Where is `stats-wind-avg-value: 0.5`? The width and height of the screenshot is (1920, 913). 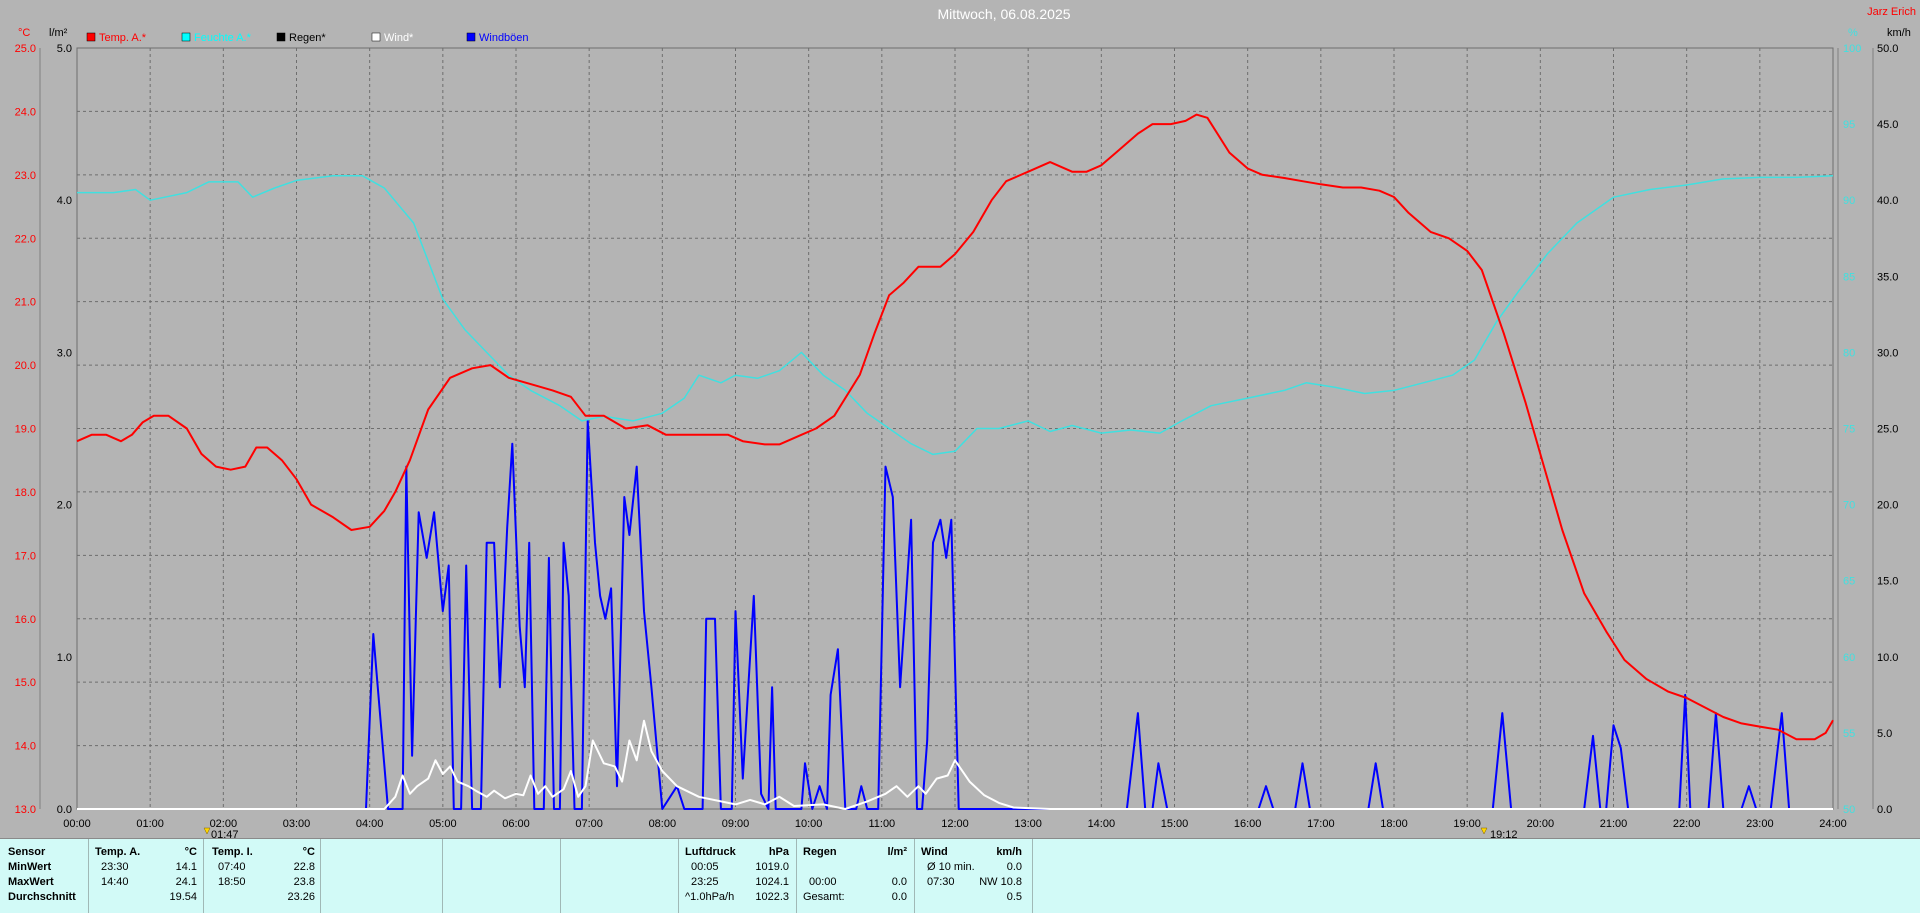
stats-wind-avg-value: 0.5 is located at coordinates (1014, 897).